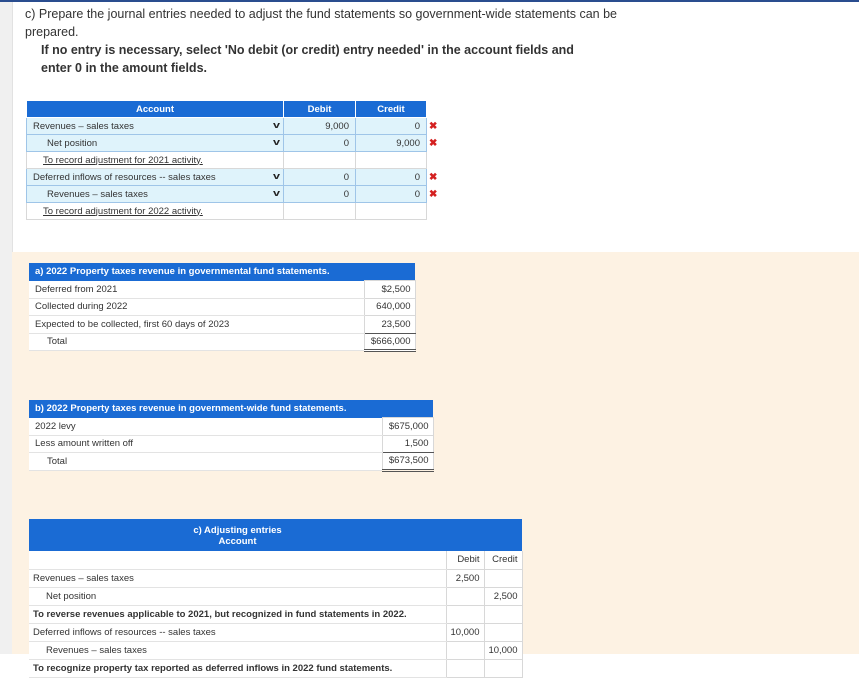 This screenshot has width=859, height=678. I want to click on row-value: 640,000, so click(389, 306).